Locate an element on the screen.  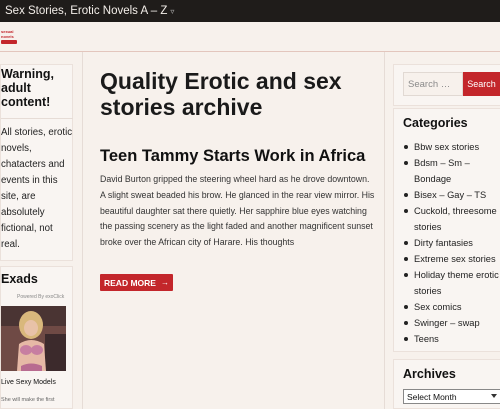
exads-title: Exads is located at coordinates (19, 279).